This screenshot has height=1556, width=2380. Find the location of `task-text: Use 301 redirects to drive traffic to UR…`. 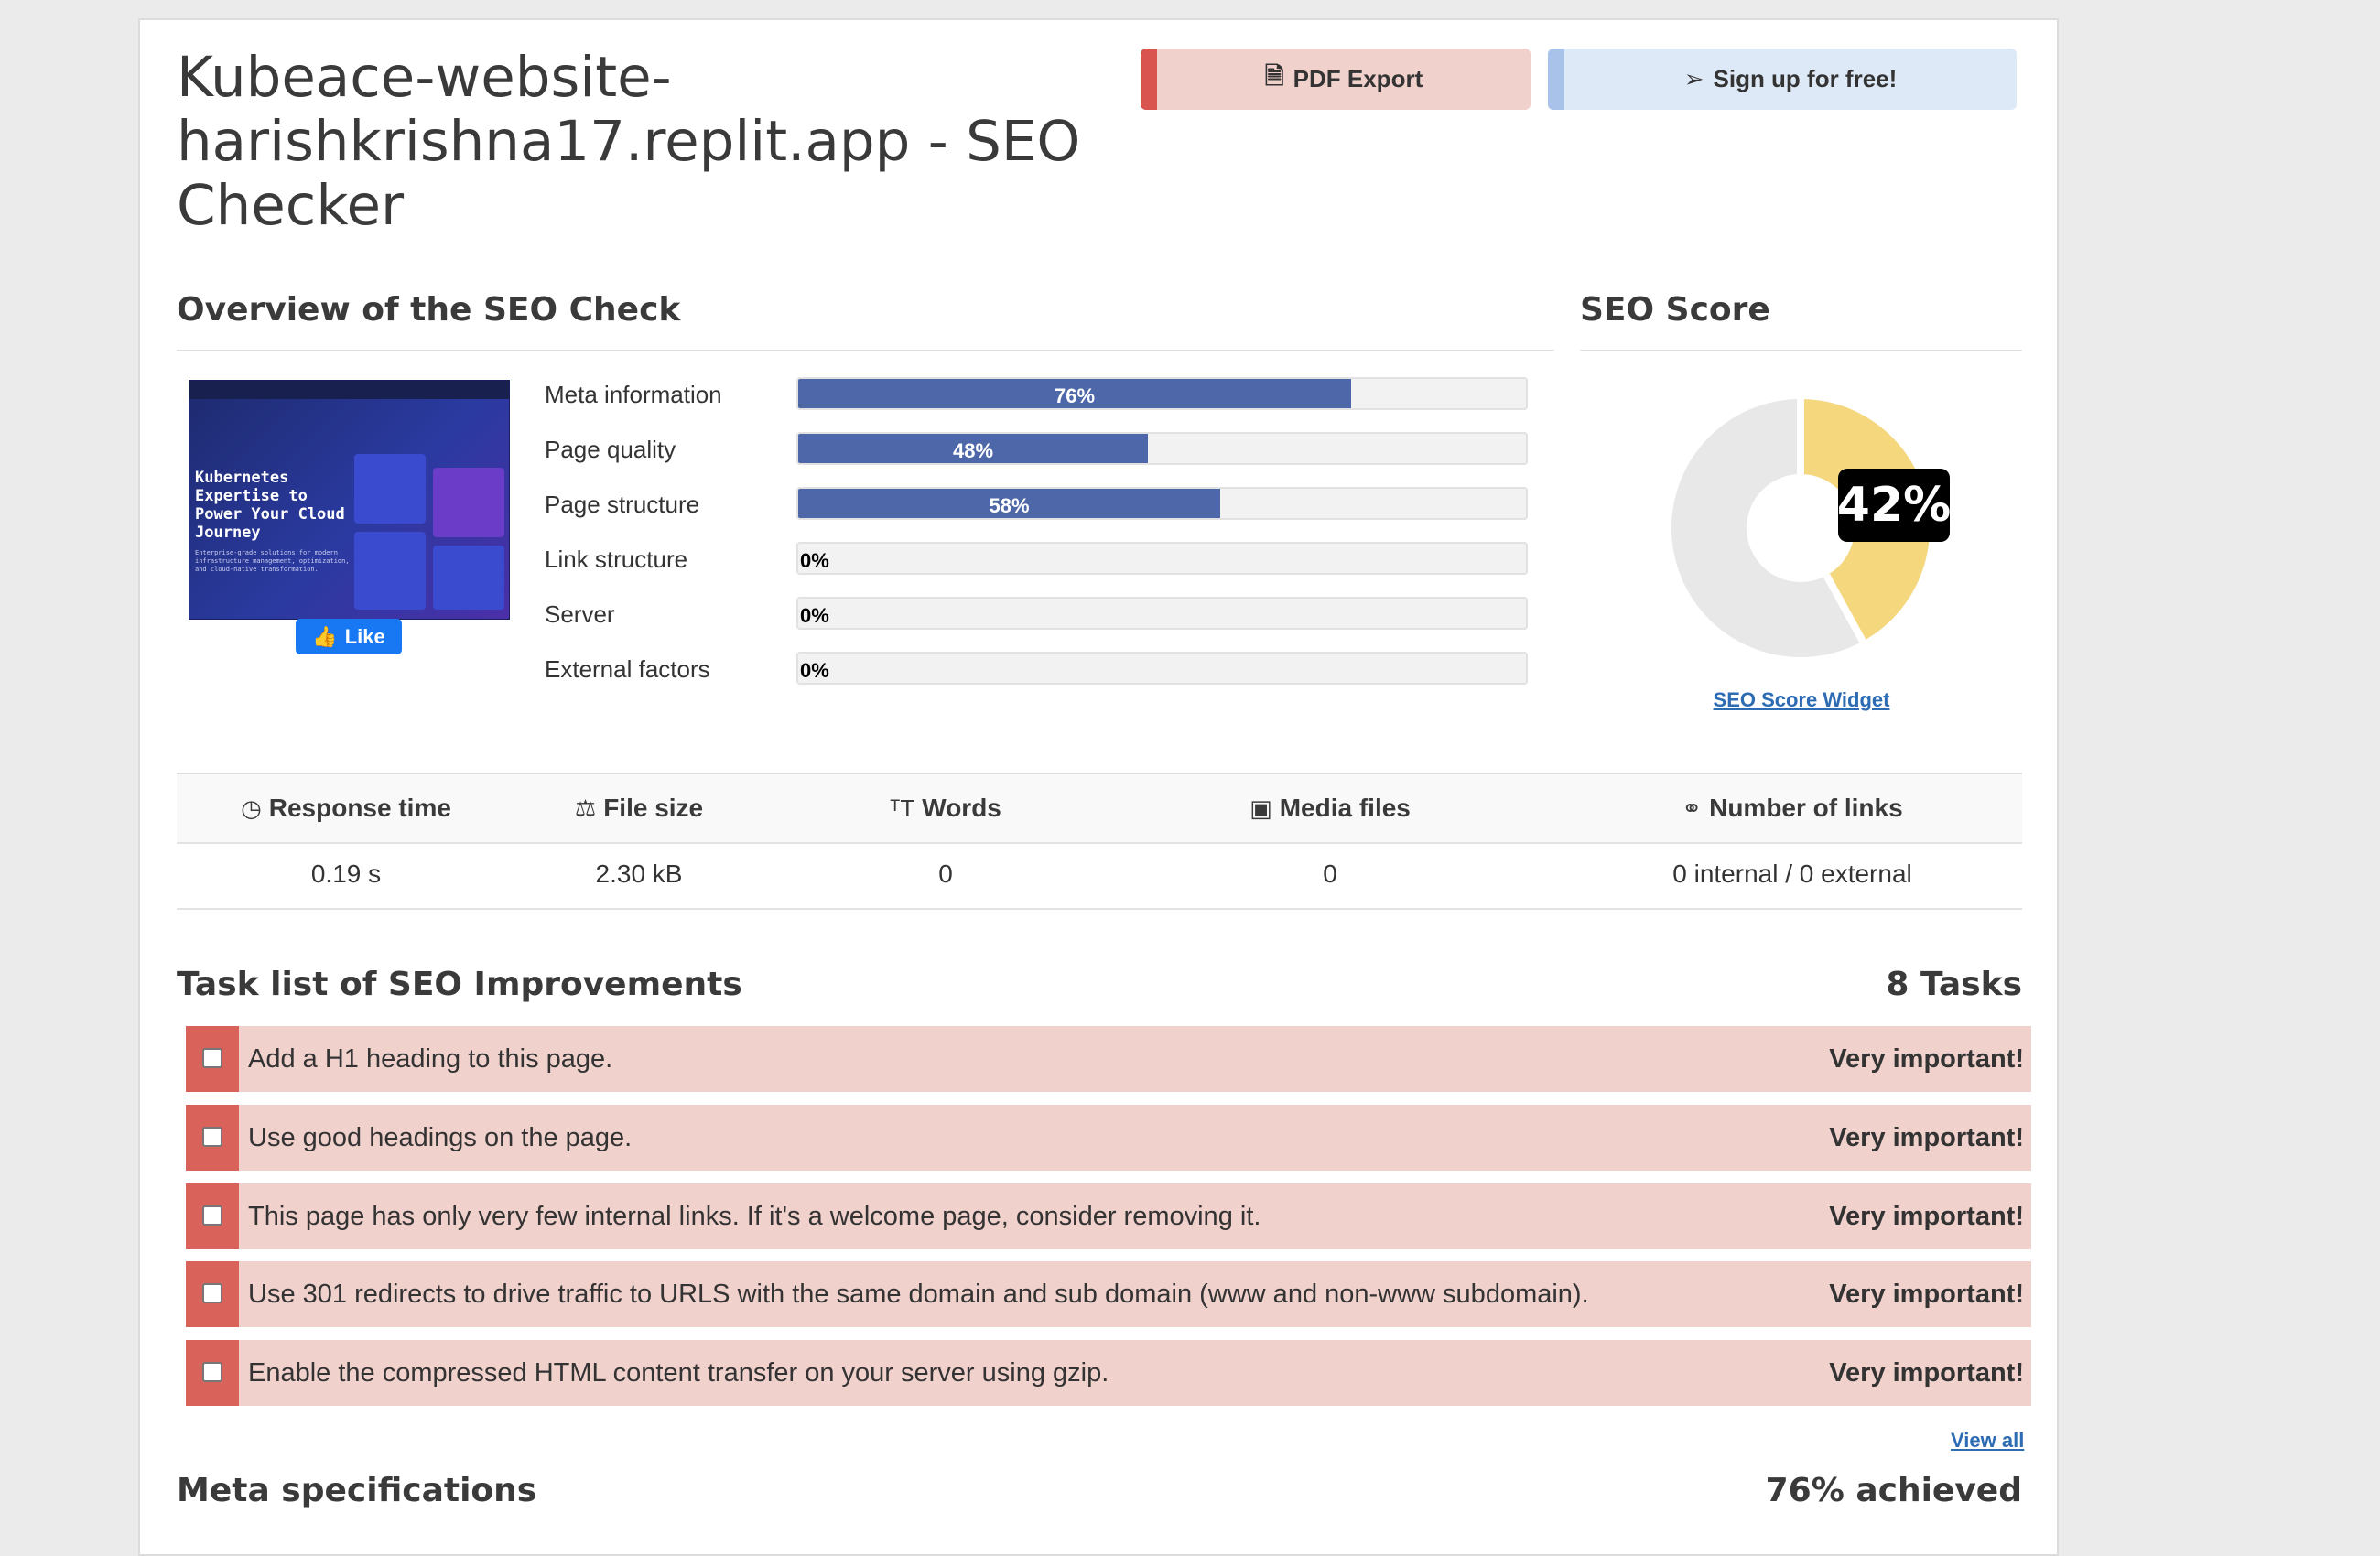

task-text: Use 301 redirects to drive traffic to UR… is located at coordinates (918, 1294).